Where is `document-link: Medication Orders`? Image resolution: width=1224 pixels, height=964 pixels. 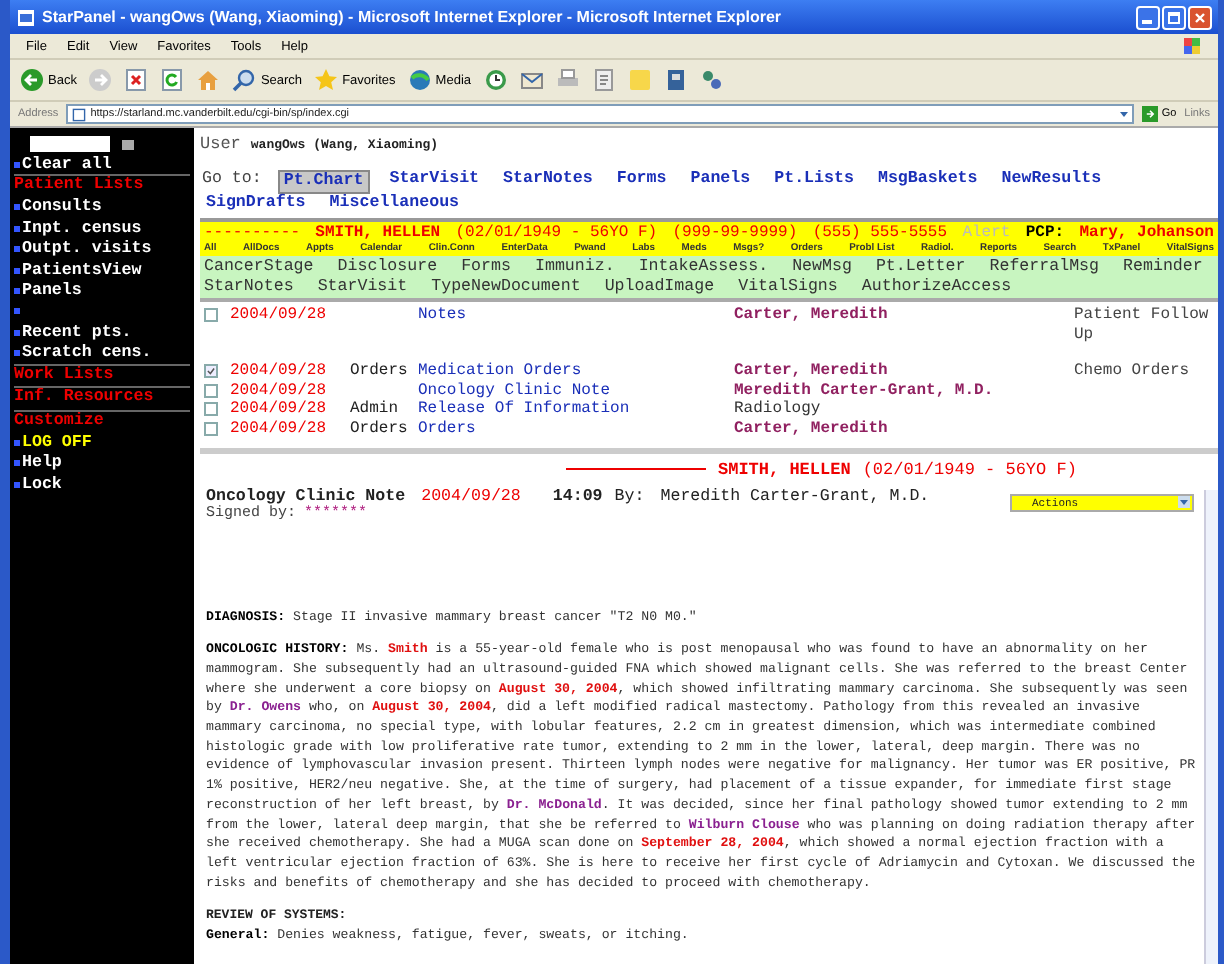
document-link: Medication Orders is located at coordinates (500, 371).